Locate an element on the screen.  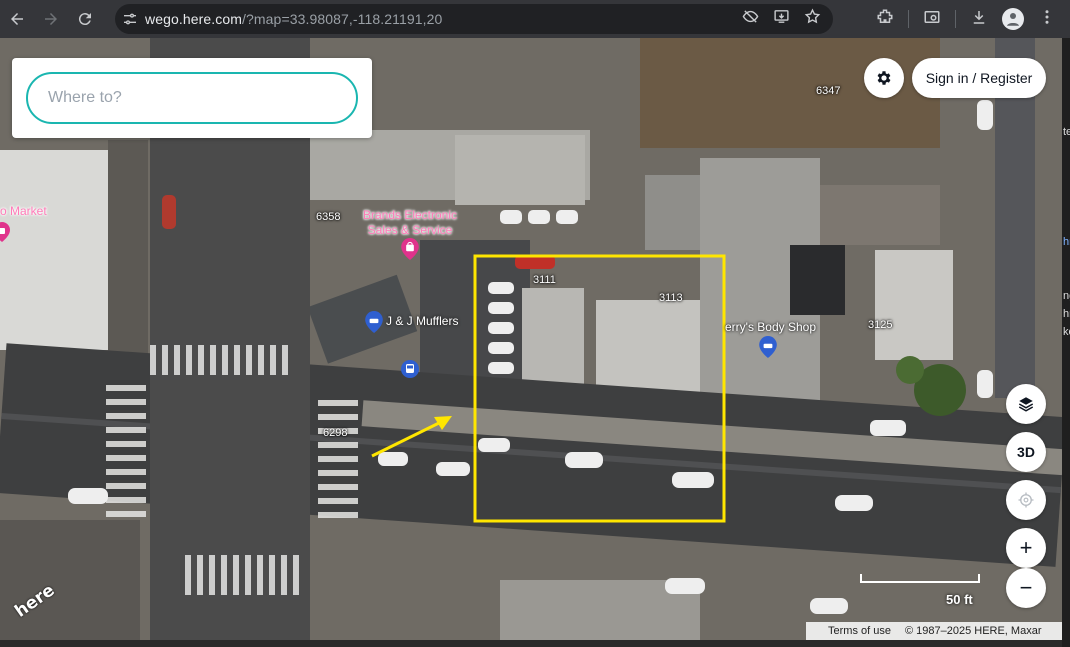
search-panel is located at coordinates (192, 98).